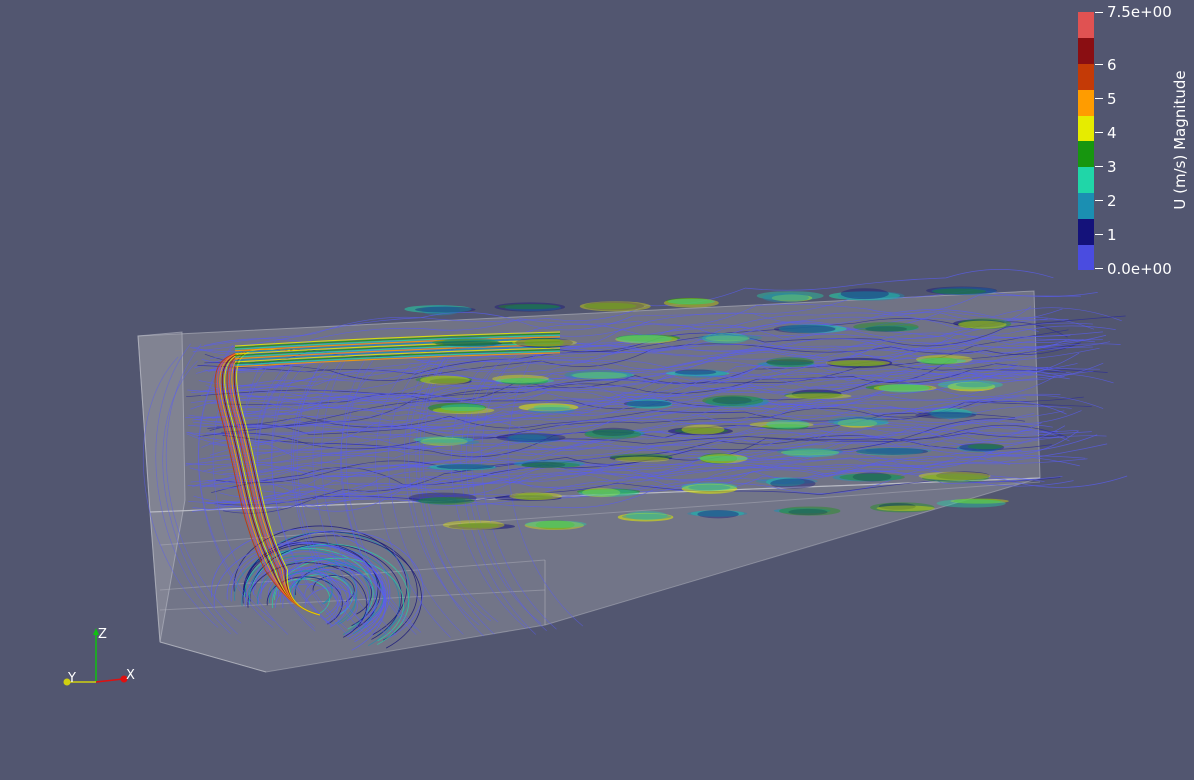  What do you see at coordinates (1112, 99) in the screenshot?
I see `colorbar-label-5: 5` at bounding box center [1112, 99].